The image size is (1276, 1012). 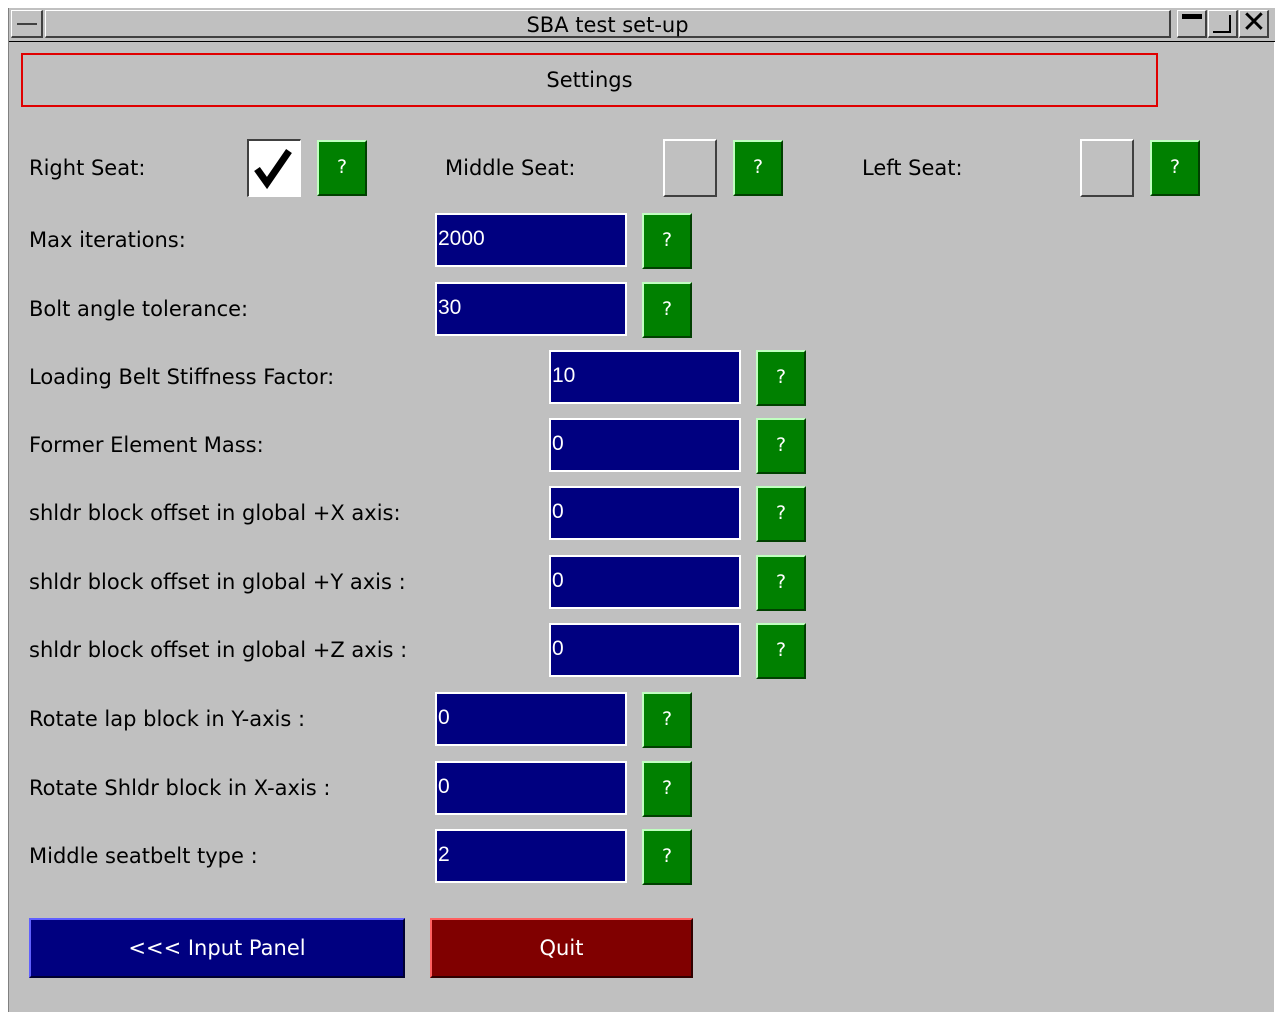 What do you see at coordinates (645, 513) in the screenshot?
I see `offset-x-input: 0` at bounding box center [645, 513].